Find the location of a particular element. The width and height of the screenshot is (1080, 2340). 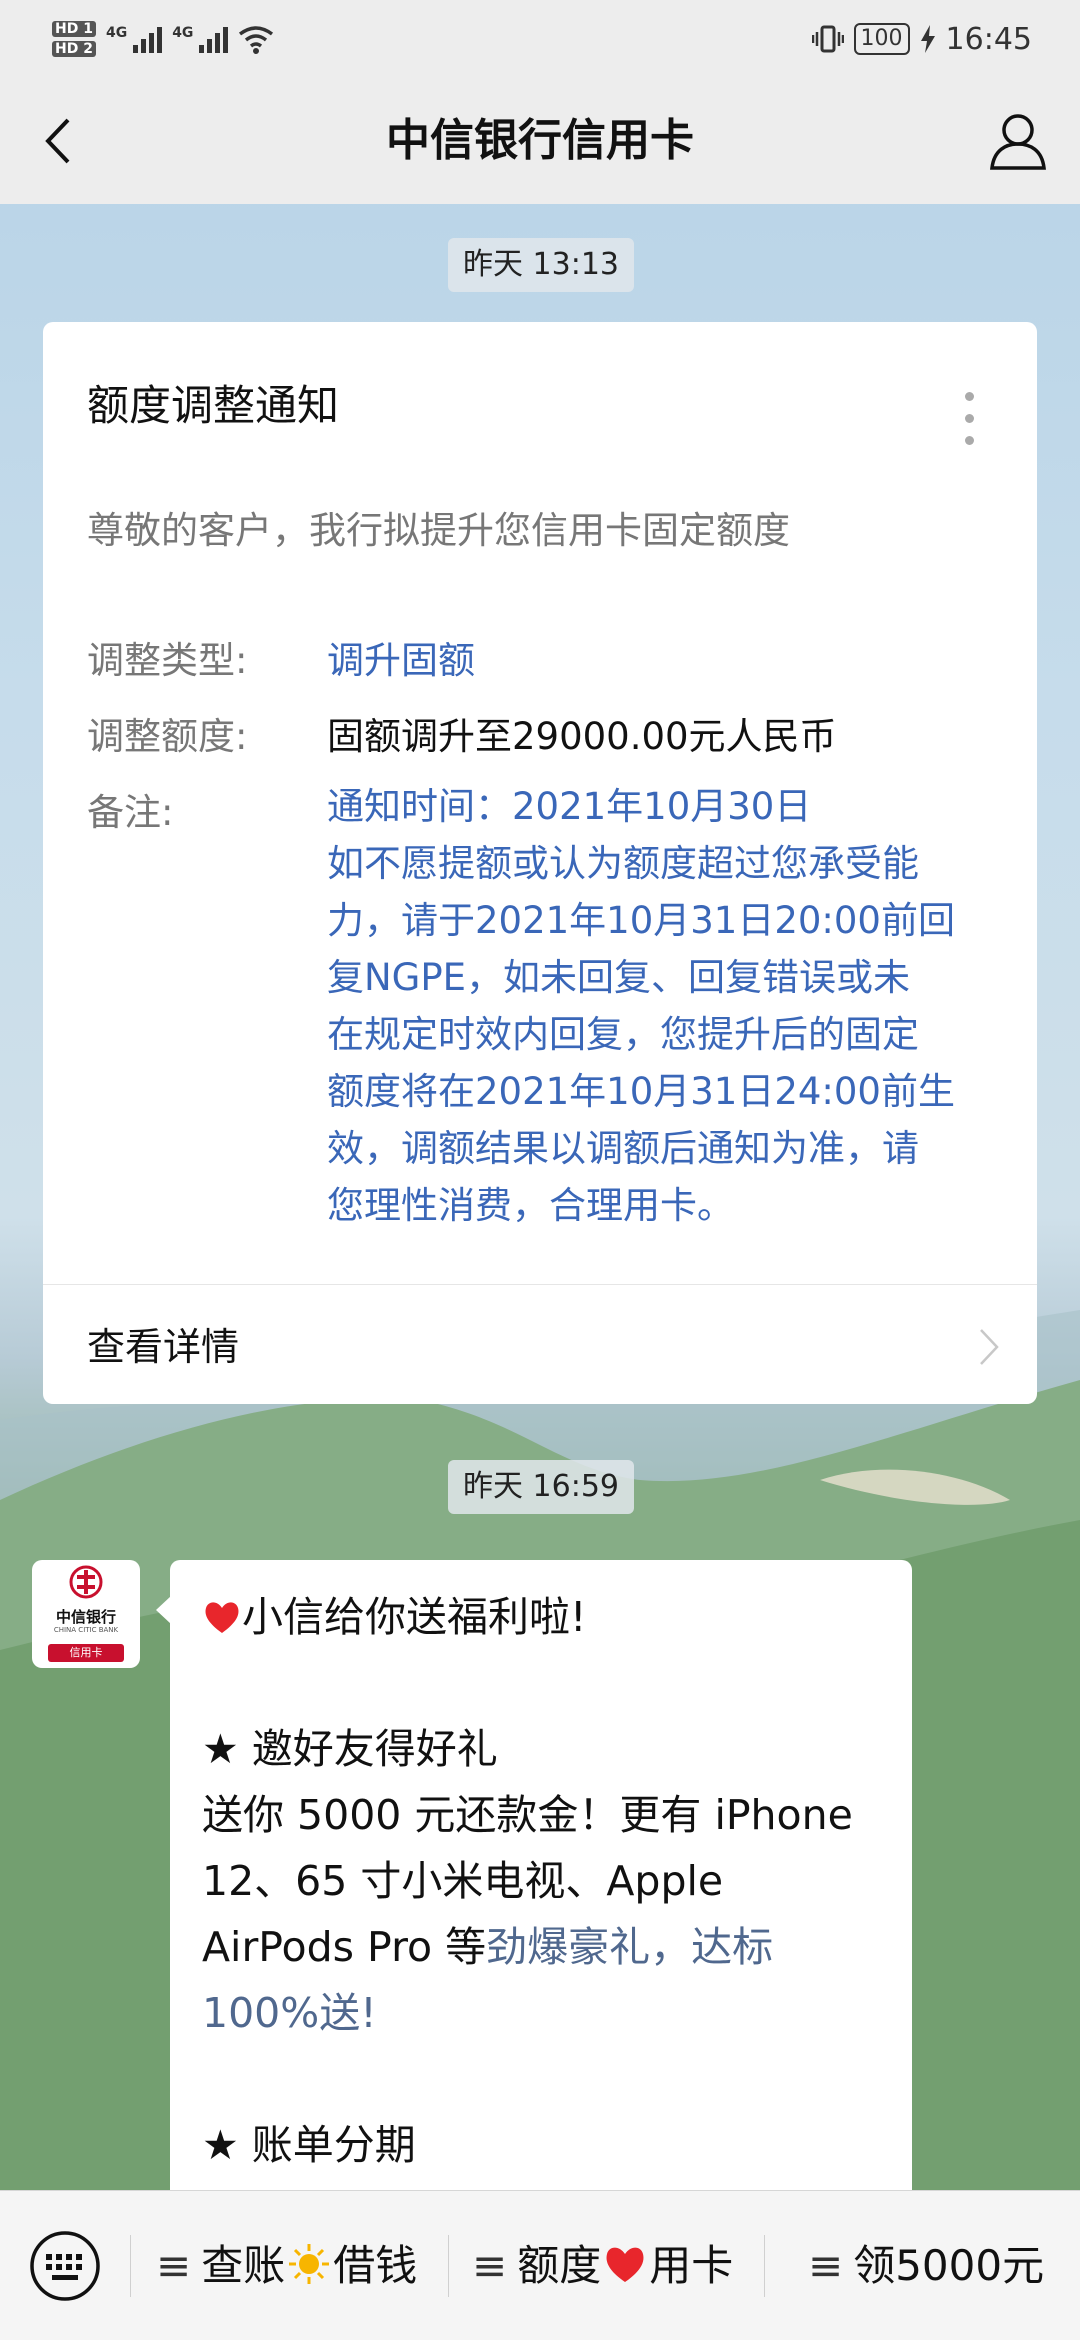

user-icon is located at coordinates (1018, 142).